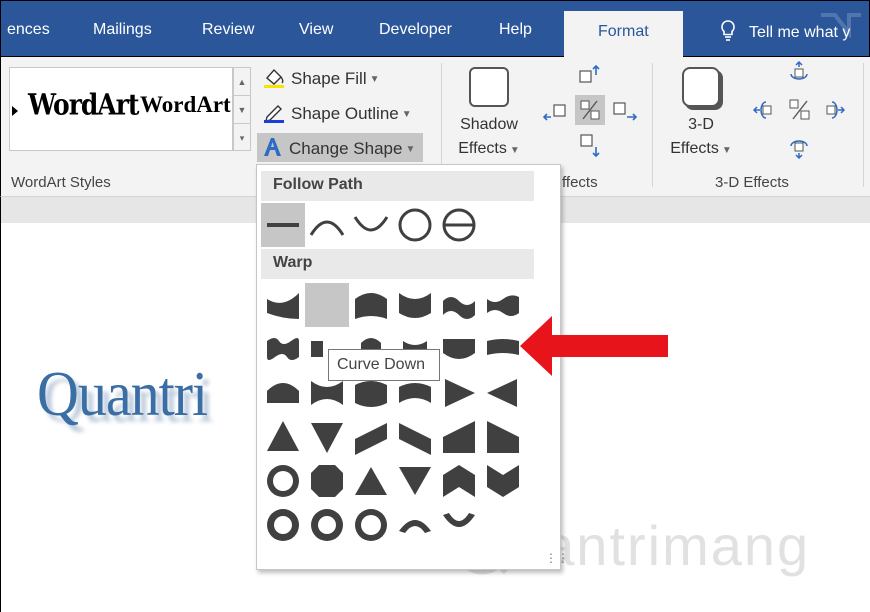  I want to click on shape-no-transform, so click(283, 225).